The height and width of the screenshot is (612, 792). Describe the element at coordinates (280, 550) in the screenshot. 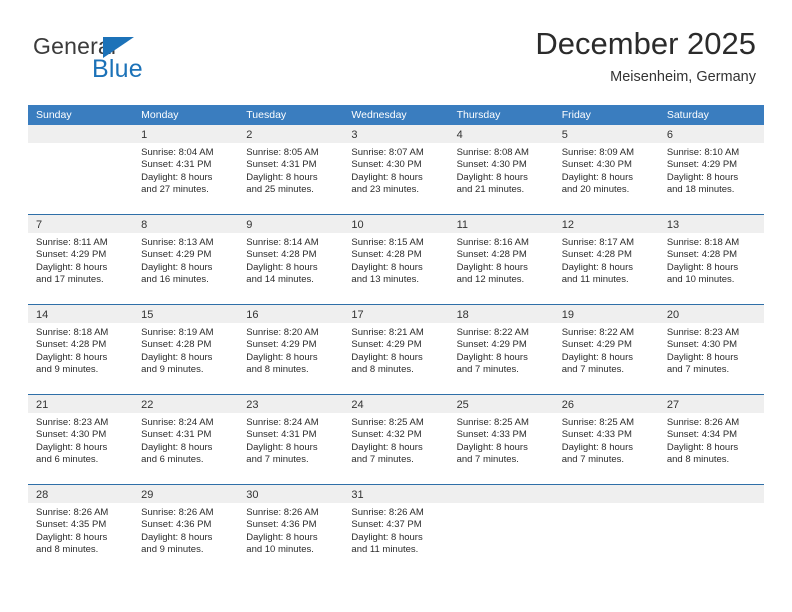

I see `daylight-text-line2: and 10 minutes.` at that location.